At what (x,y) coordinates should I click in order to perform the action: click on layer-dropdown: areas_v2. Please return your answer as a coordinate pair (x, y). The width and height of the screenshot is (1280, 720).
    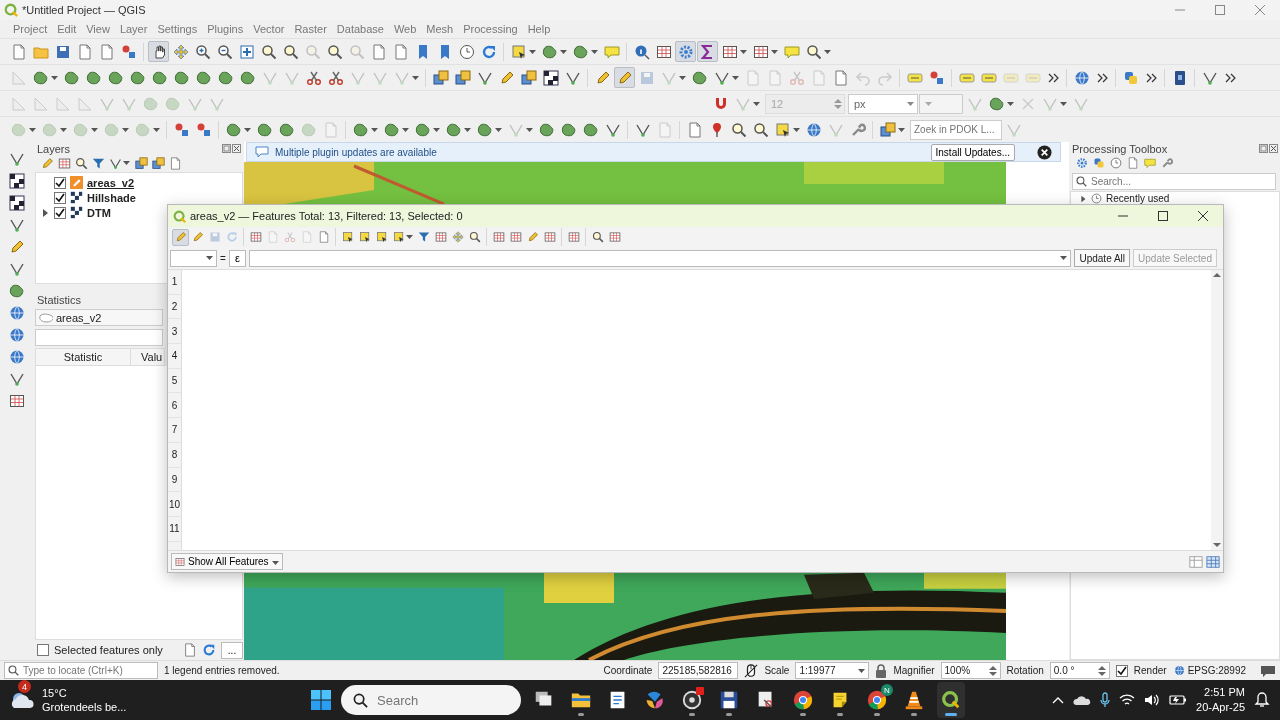
    Looking at the image, I should click on (99, 317).